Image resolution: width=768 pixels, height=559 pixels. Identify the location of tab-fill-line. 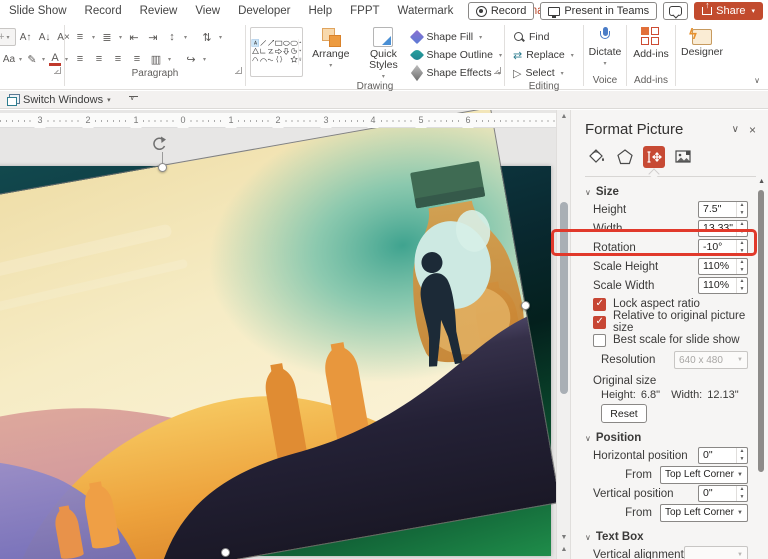
(596, 157).